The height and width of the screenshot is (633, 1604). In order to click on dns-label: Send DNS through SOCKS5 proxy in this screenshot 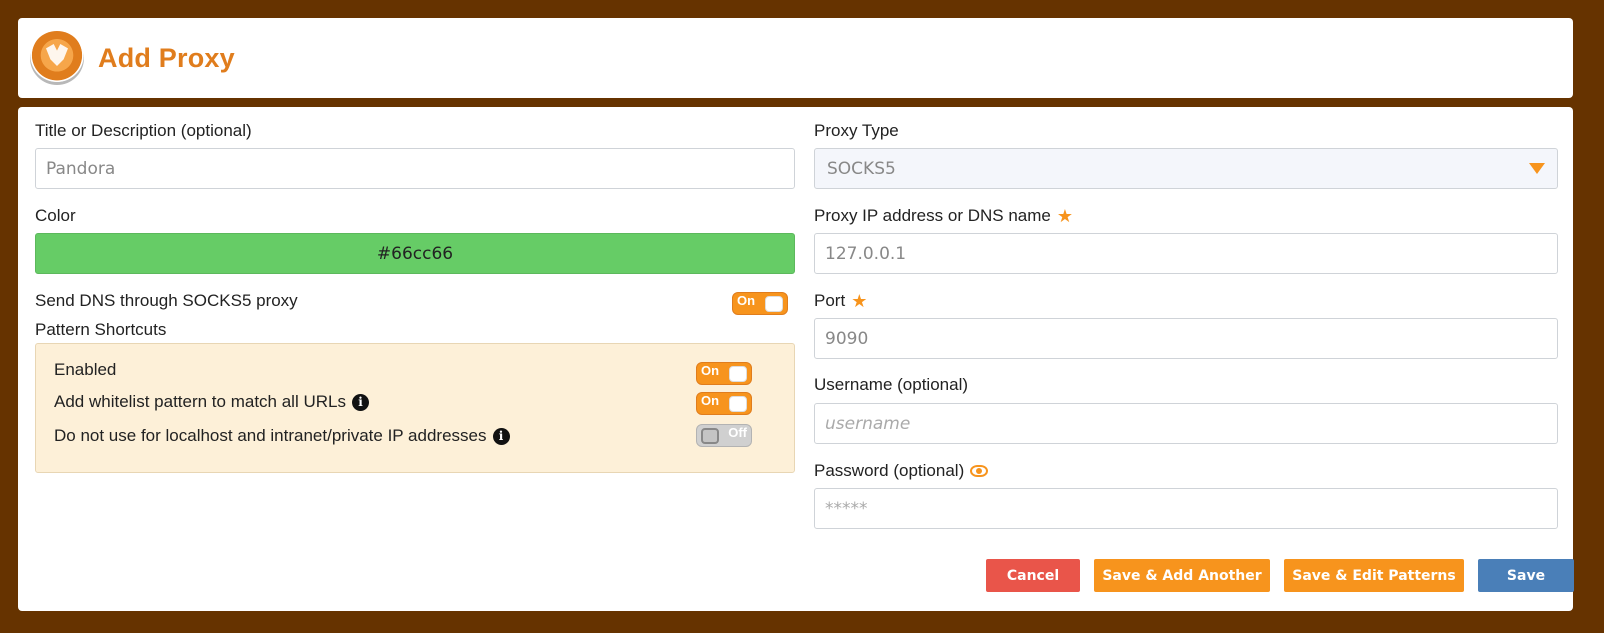, I will do `click(166, 300)`.